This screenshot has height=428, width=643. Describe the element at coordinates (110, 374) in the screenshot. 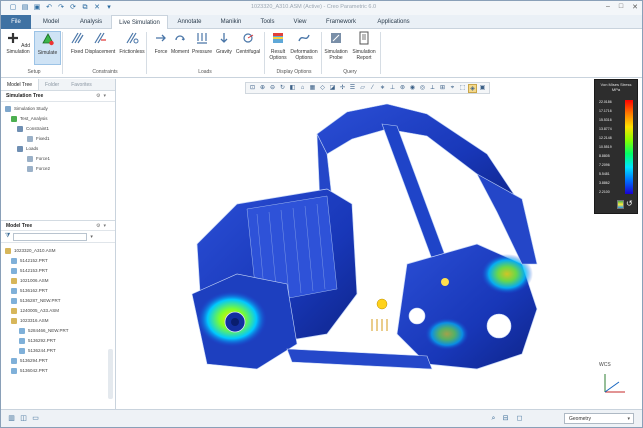

I see `model-tree-scrollbar` at that location.